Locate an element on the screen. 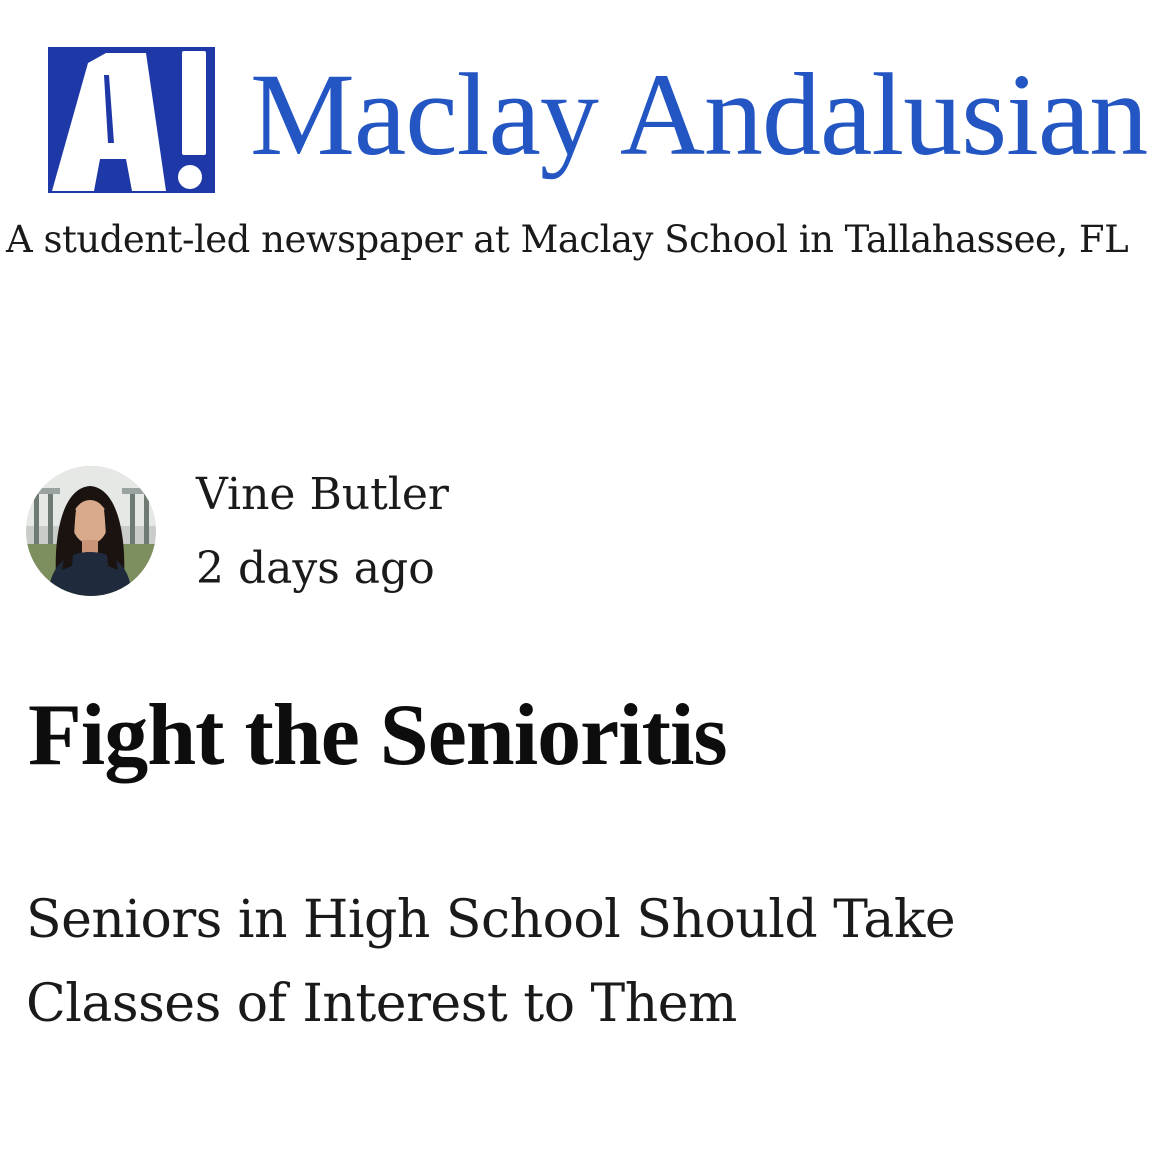 The width and height of the screenshot is (1175, 1175). author-name: Vine Butler is located at coordinates (322, 494).